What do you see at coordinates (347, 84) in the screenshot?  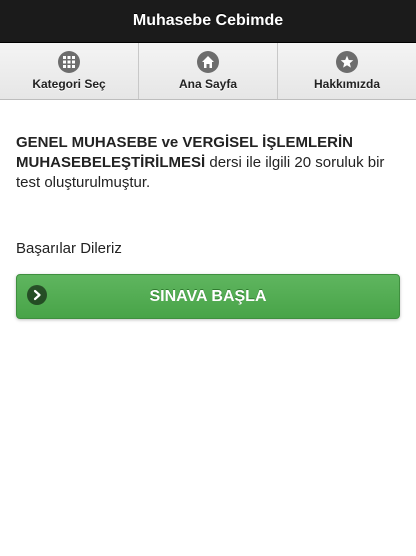 I see `nav-label-about: Hakkımızda` at bounding box center [347, 84].